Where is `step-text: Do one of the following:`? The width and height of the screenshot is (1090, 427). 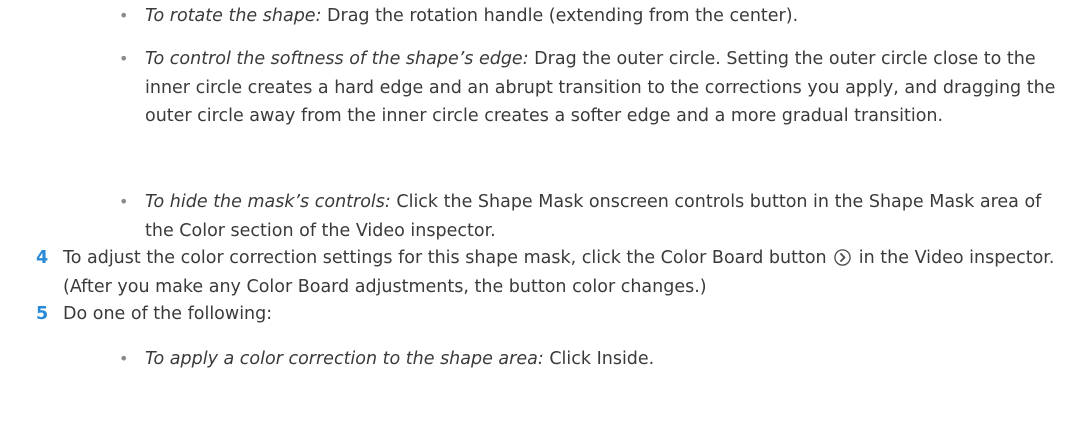
step-text: Do one of the following: is located at coordinates (168, 314).